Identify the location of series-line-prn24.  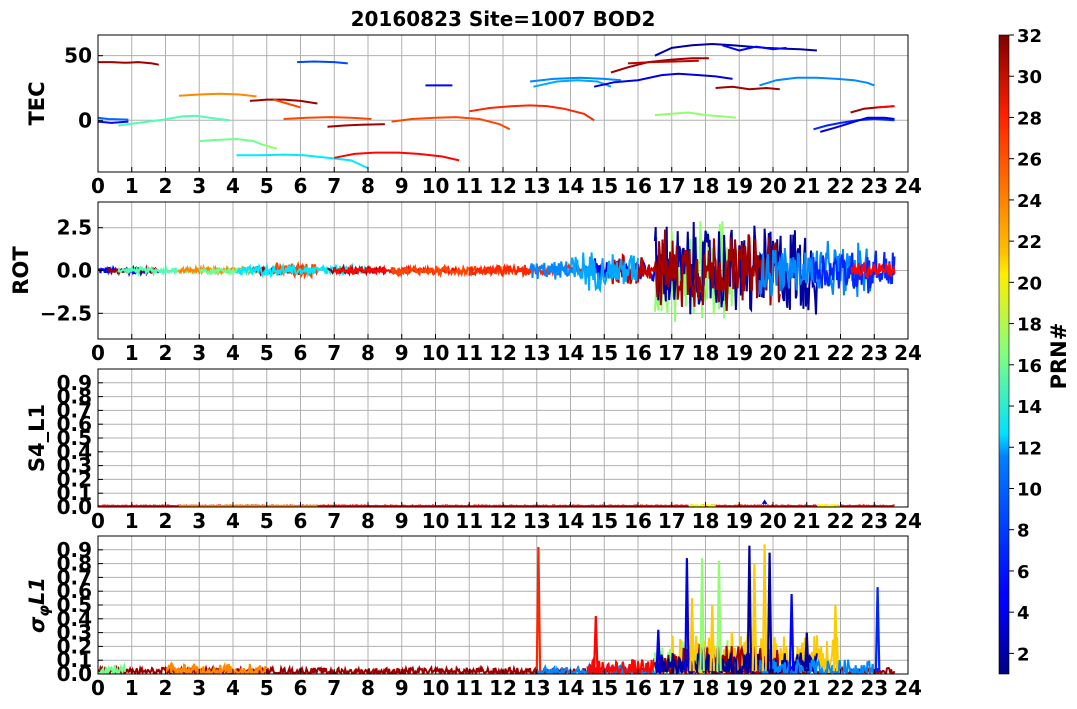
(217, 95).